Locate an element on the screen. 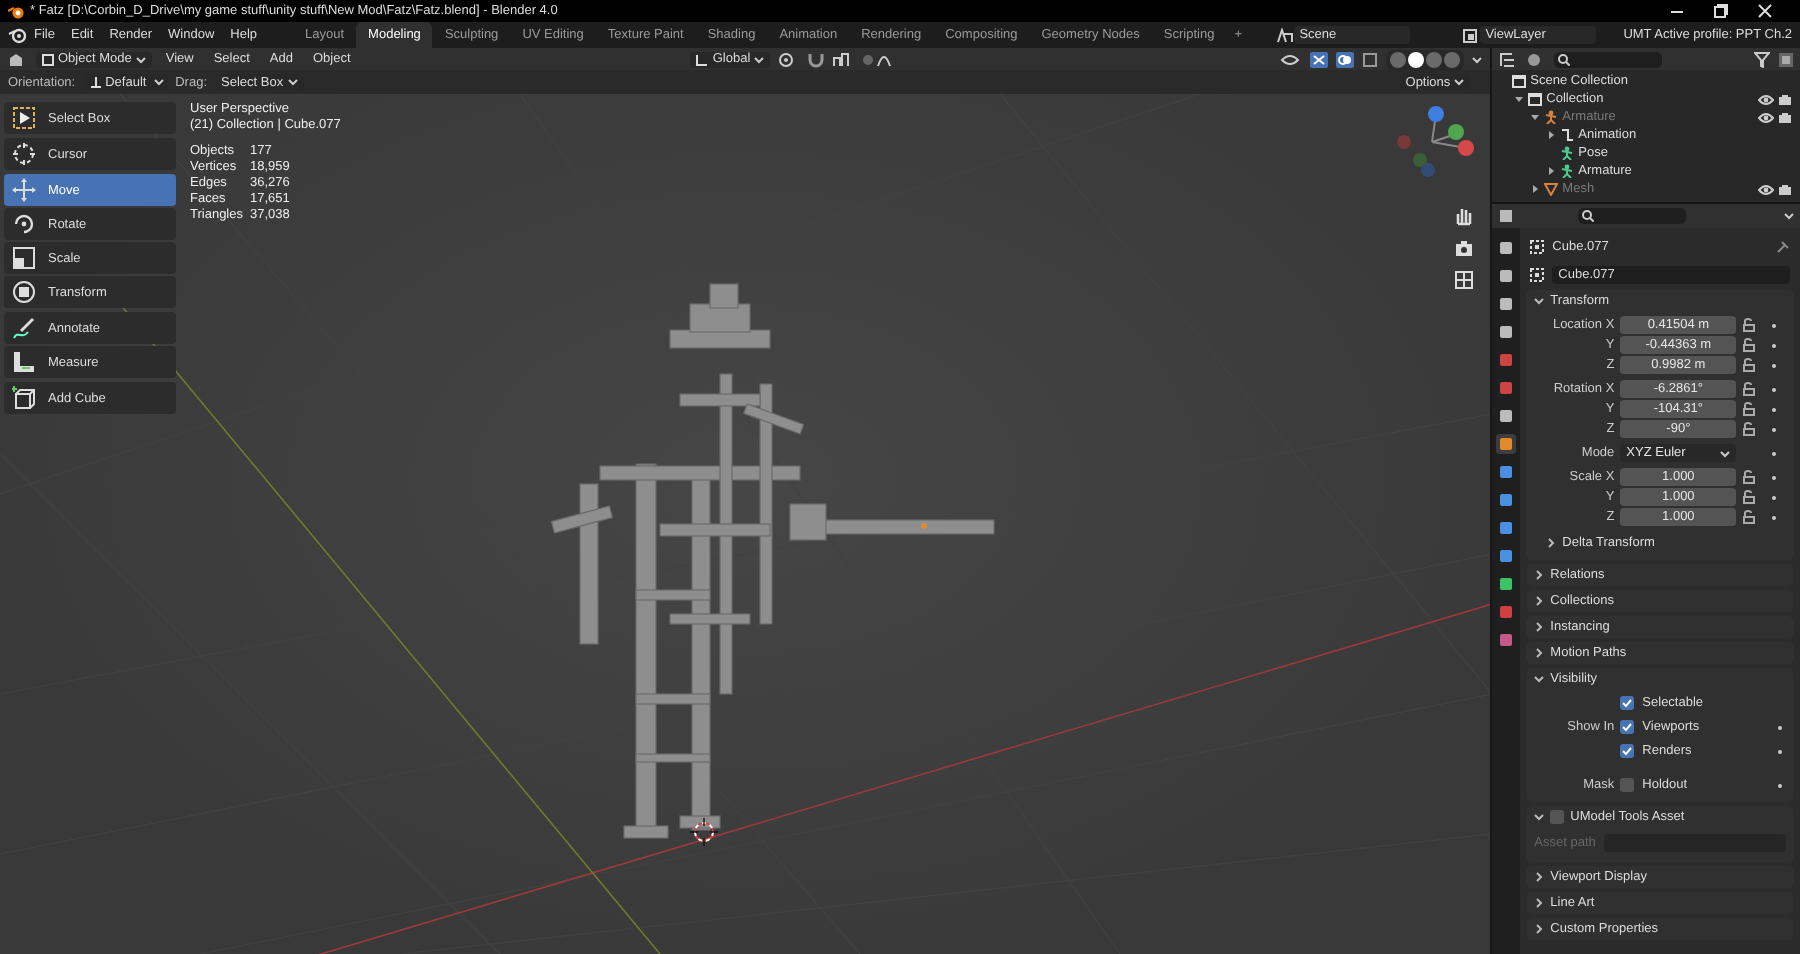 The height and width of the screenshot is (954, 1800). cube-icon is located at coordinates (48, 59).